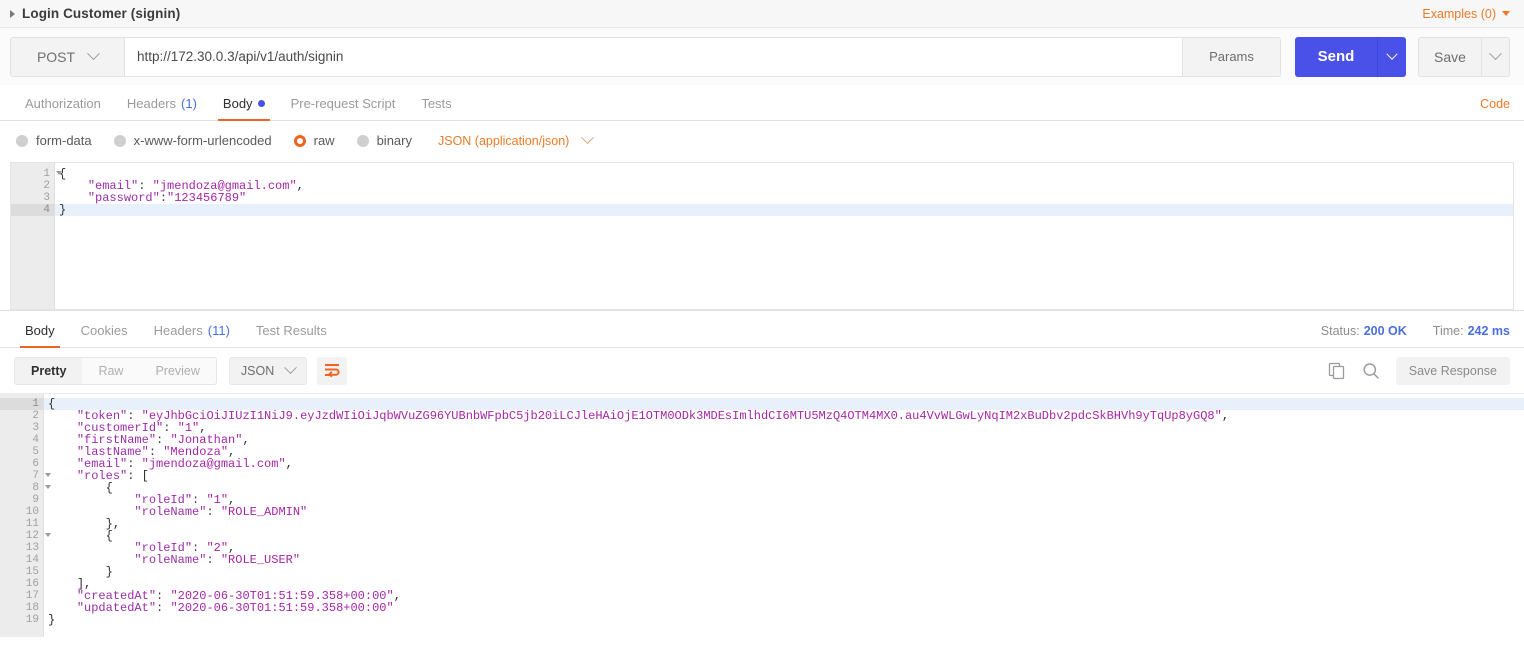  I want to click on save-response-label: Save Response, so click(1452, 370).